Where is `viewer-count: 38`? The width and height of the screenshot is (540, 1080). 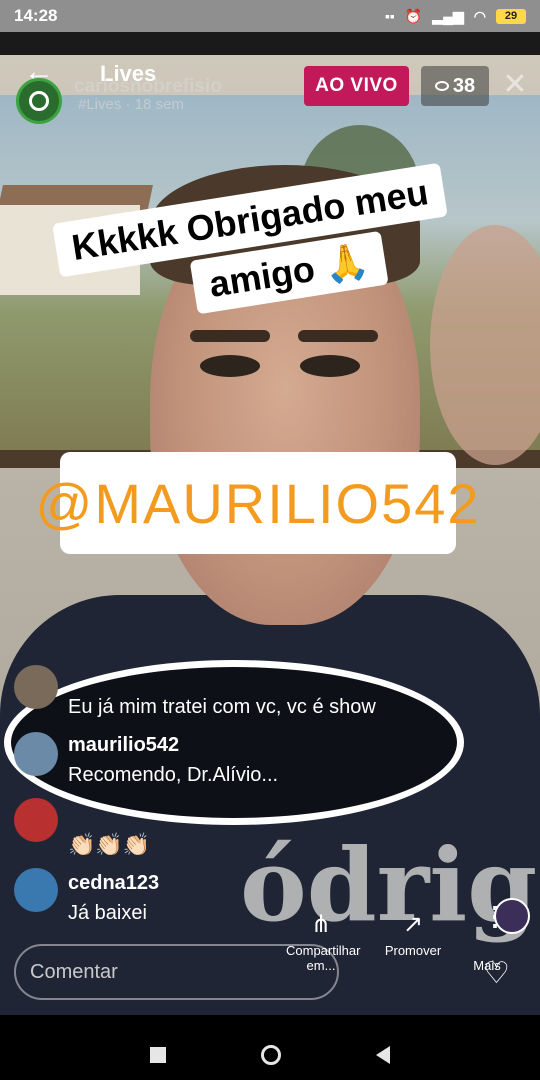 viewer-count: 38 is located at coordinates (455, 86).